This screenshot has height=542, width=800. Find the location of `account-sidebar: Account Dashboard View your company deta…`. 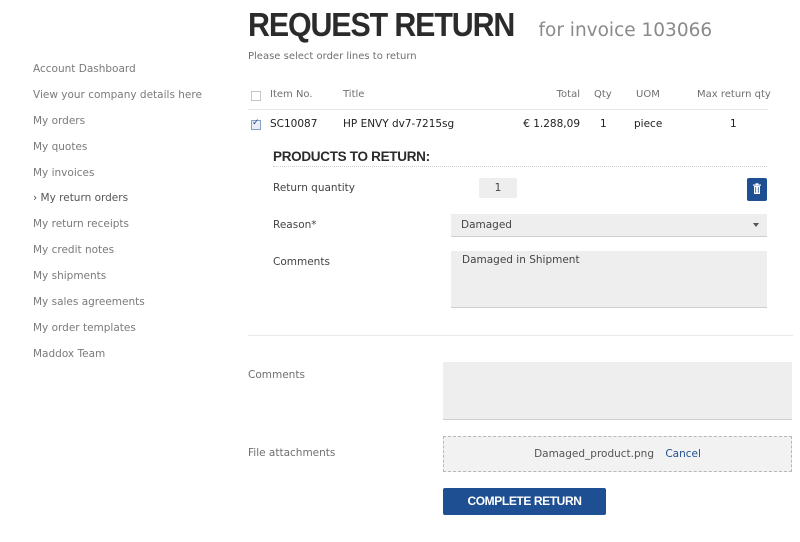

account-sidebar: Account Dashboard View your company deta… is located at coordinates (133, 217).